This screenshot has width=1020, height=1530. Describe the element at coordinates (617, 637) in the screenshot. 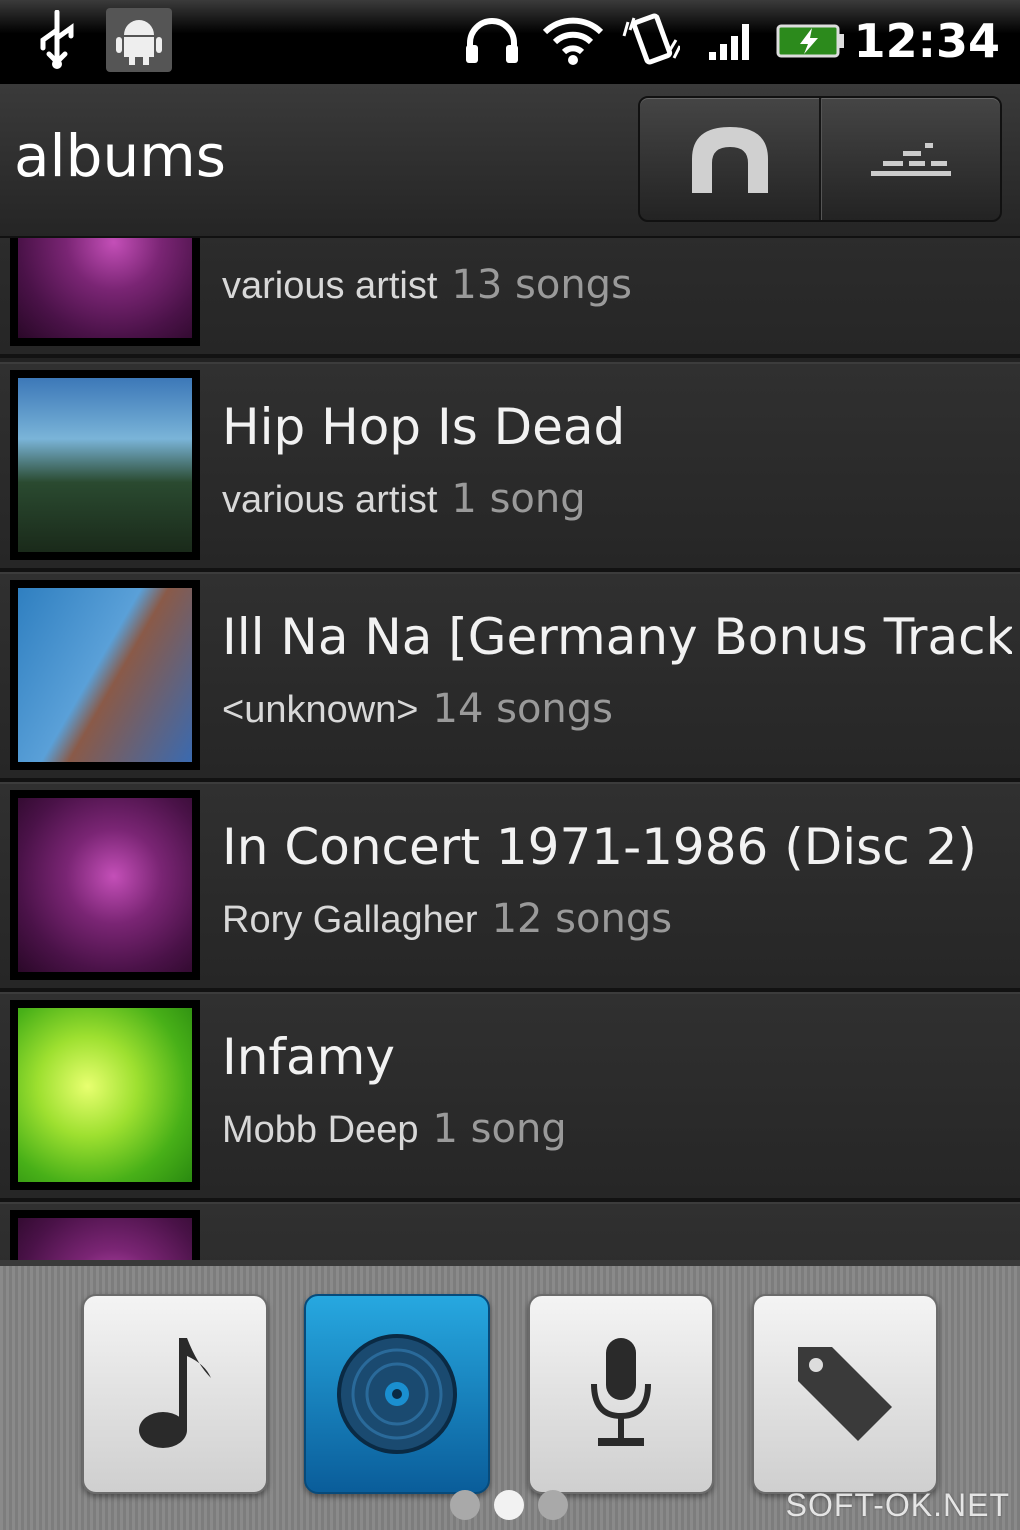

I see `album-title: Ill Na Na [Germany Bonus Tracks` at that location.